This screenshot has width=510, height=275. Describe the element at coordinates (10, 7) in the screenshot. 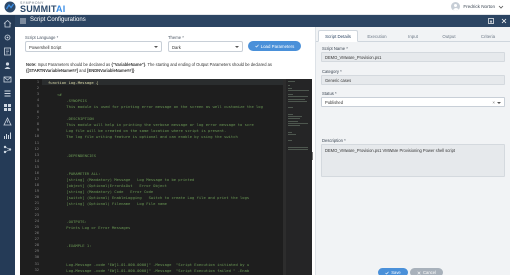

I see `brand-logo-icon` at that location.